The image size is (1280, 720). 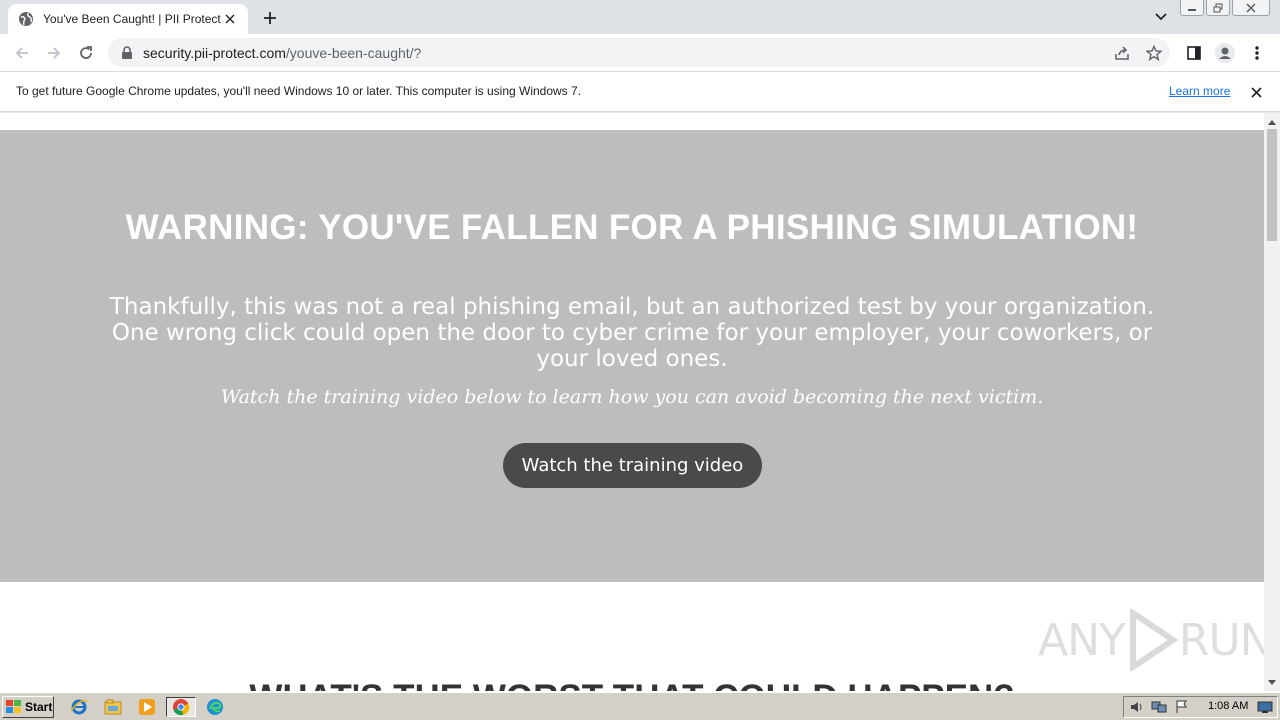 I want to click on show-desktop-icon, so click(x=1265, y=707).